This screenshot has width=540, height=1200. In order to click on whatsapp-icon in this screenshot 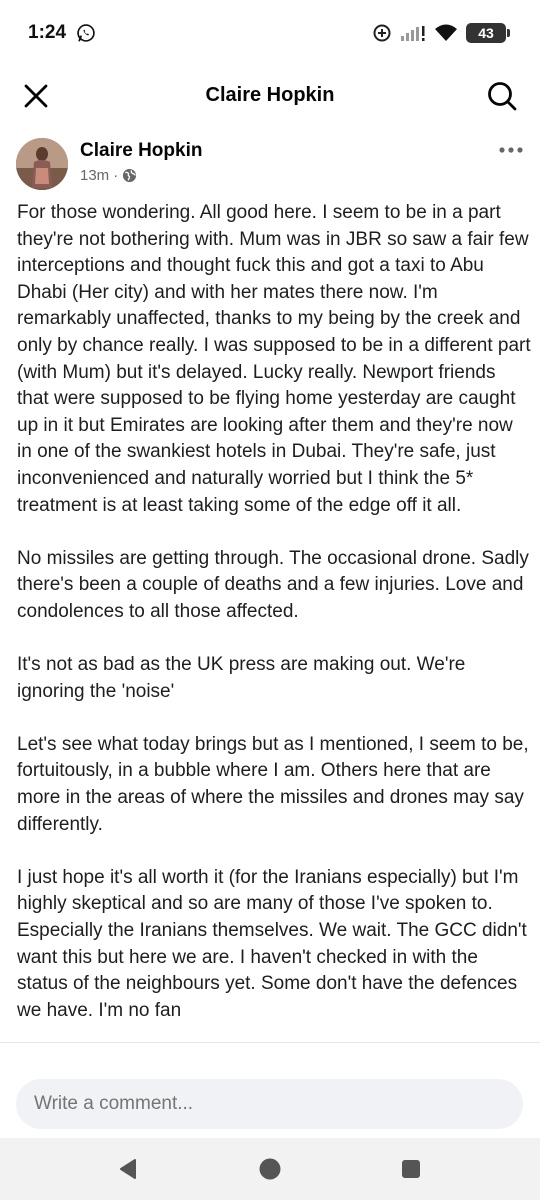, I will do `click(86, 33)`.